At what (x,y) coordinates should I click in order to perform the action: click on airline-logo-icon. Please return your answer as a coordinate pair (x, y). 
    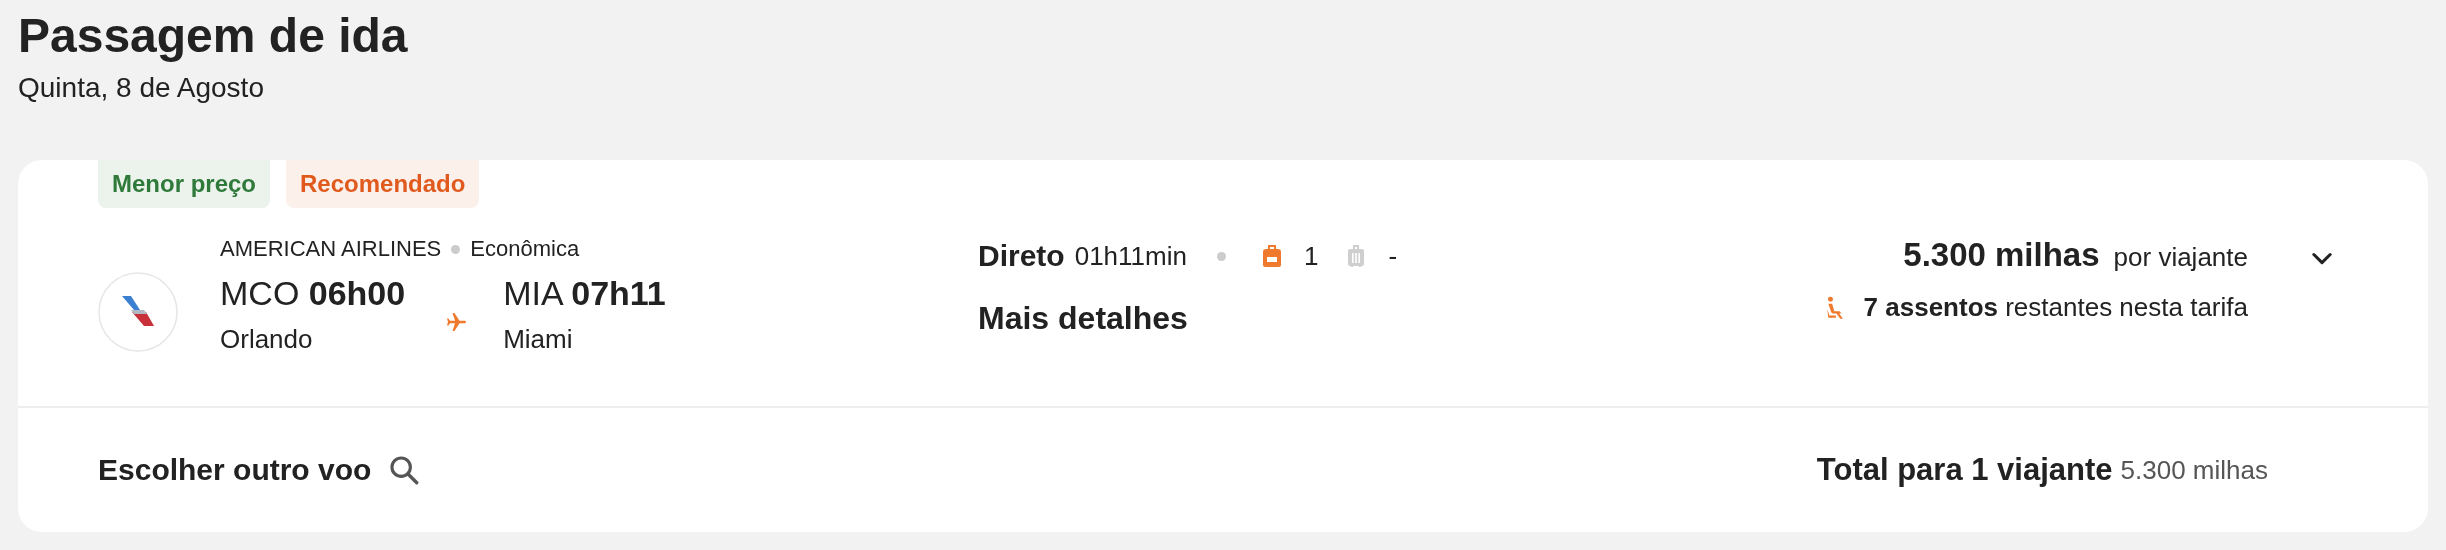
    Looking at the image, I should click on (138, 312).